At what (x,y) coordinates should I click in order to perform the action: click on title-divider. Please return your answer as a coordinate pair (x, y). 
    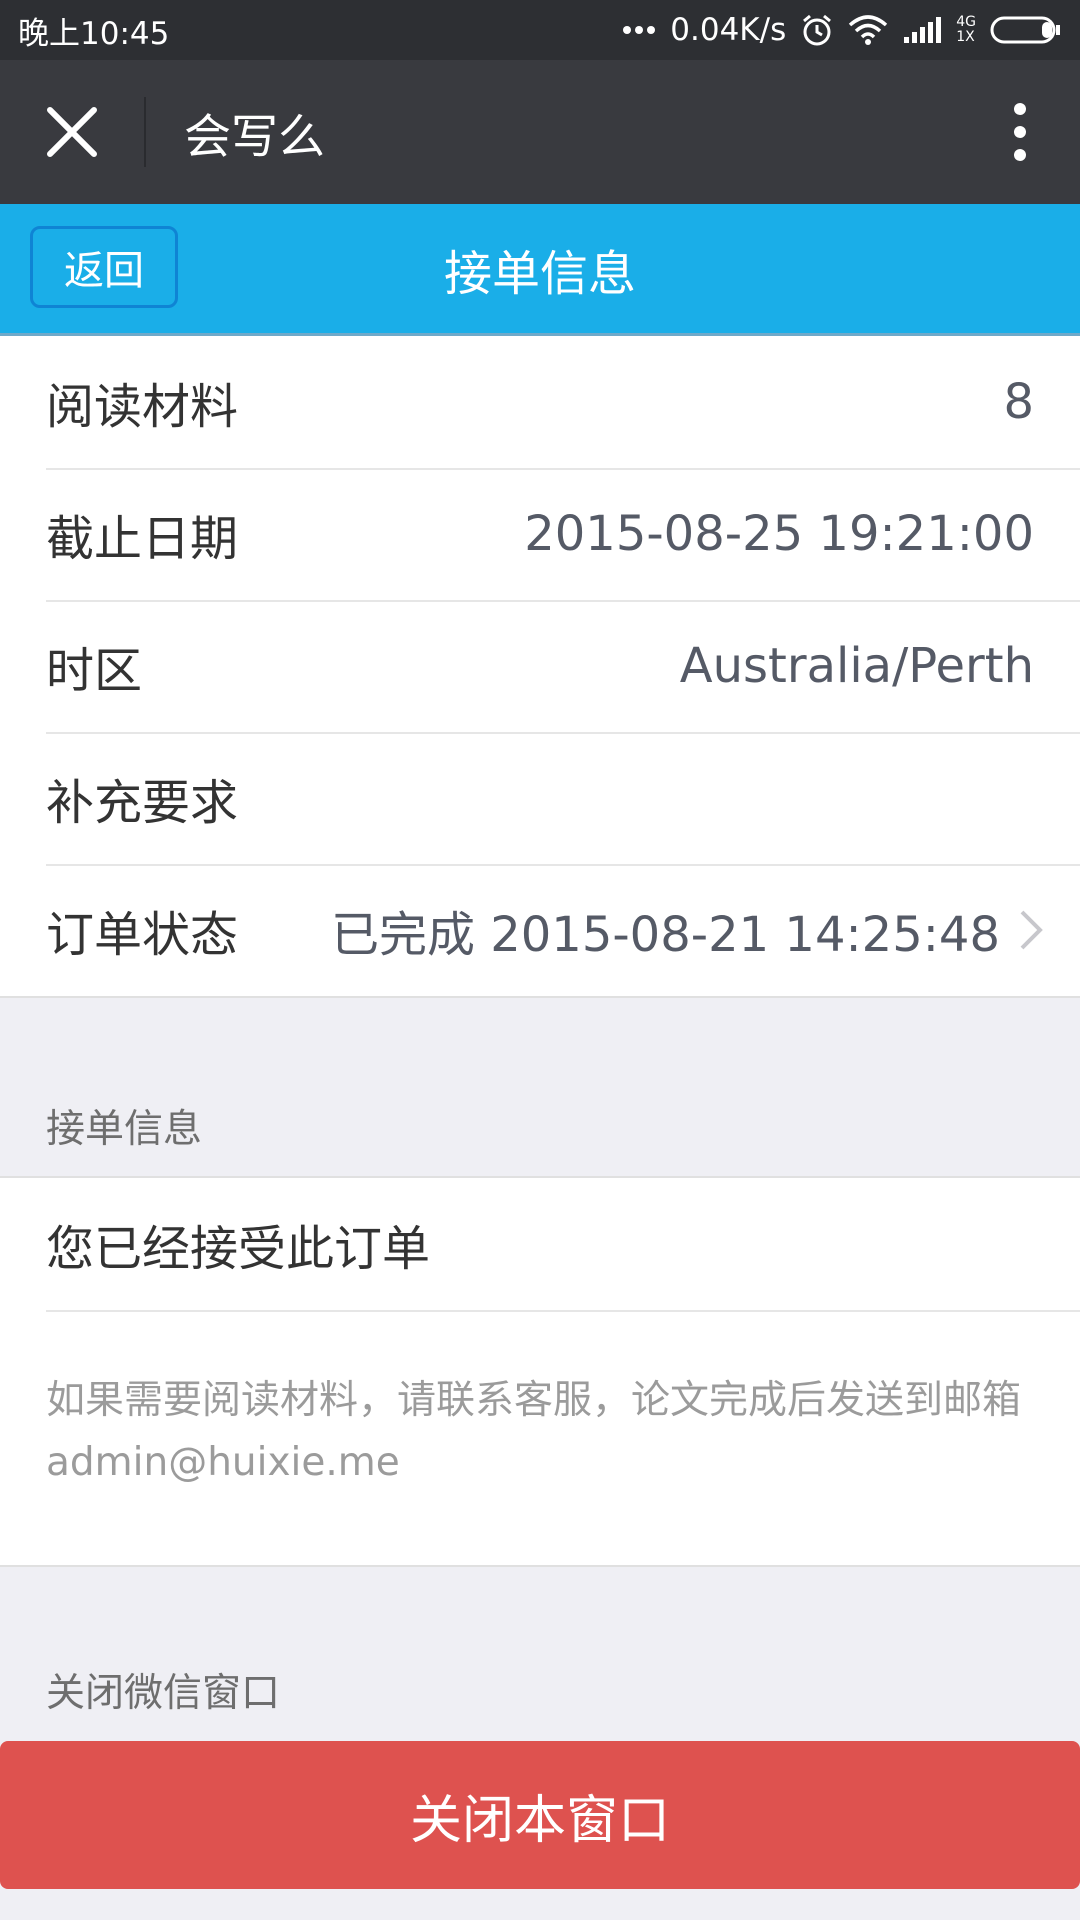
    Looking at the image, I should click on (145, 132).